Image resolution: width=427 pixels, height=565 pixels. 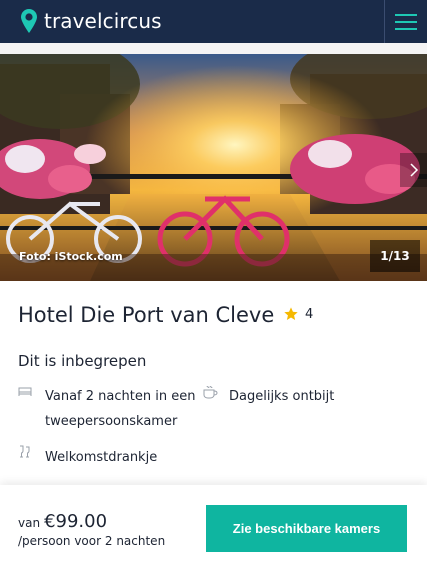 I want to click on hamburger-menu-icon, so click(x=406, y=14).